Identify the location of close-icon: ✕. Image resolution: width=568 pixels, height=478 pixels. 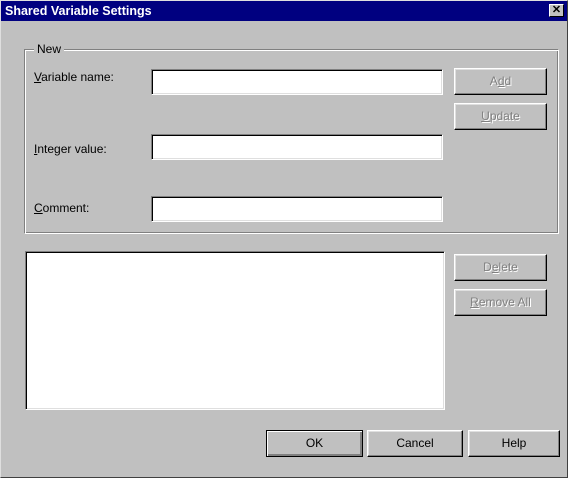
(556, 10).